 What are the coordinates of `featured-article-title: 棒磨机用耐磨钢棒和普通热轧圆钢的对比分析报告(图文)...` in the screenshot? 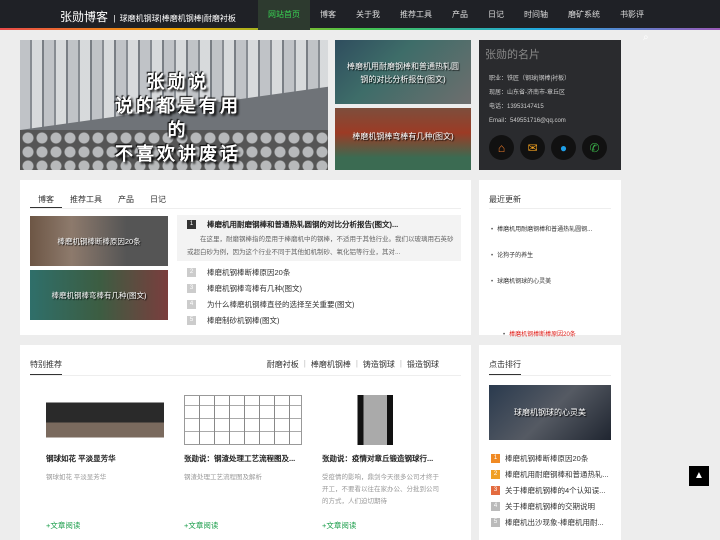 It's located at (302, 224).